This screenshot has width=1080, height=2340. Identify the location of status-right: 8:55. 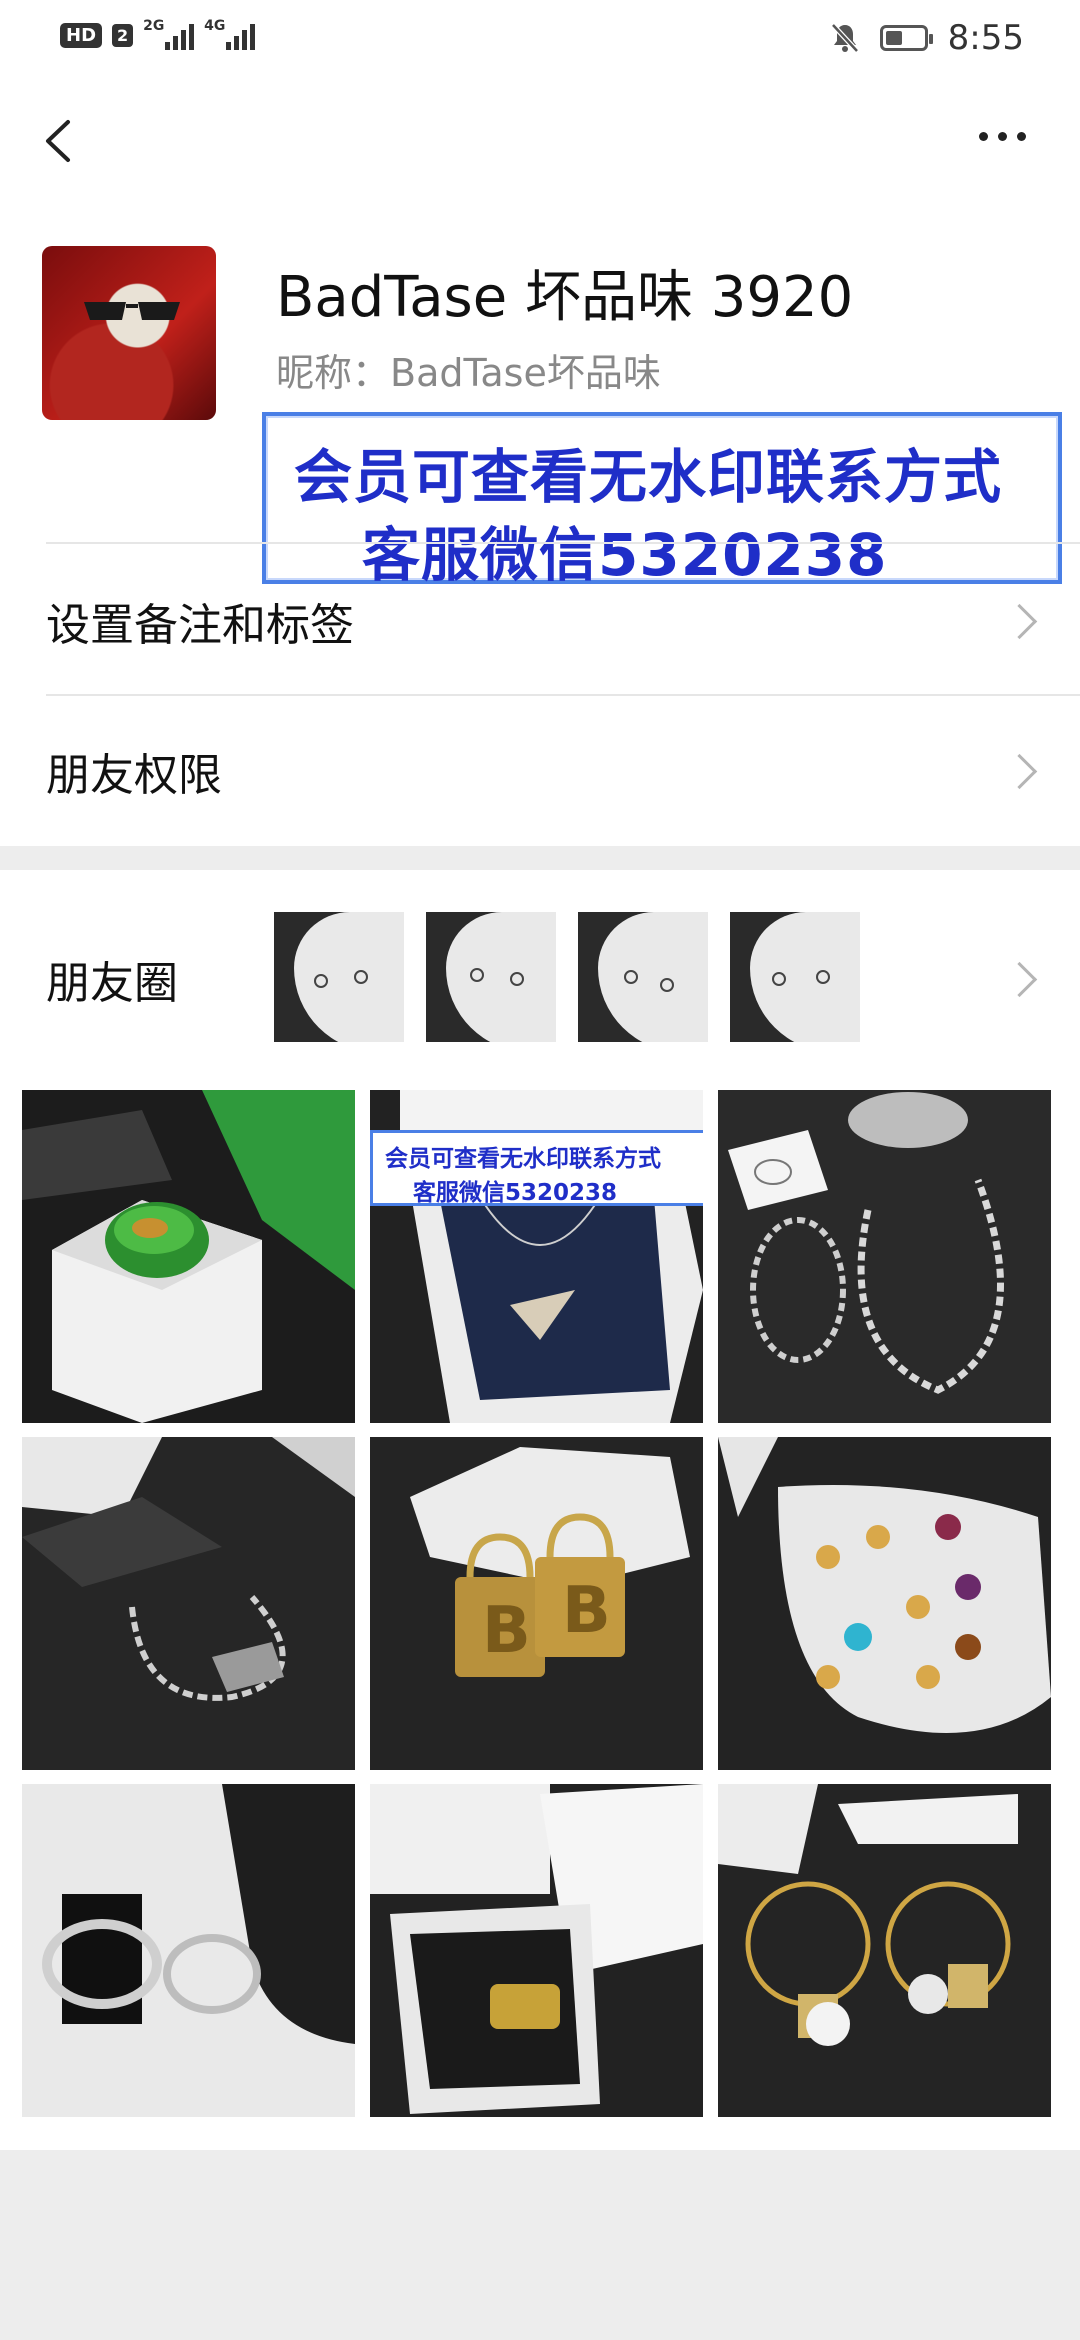
(927, 38).